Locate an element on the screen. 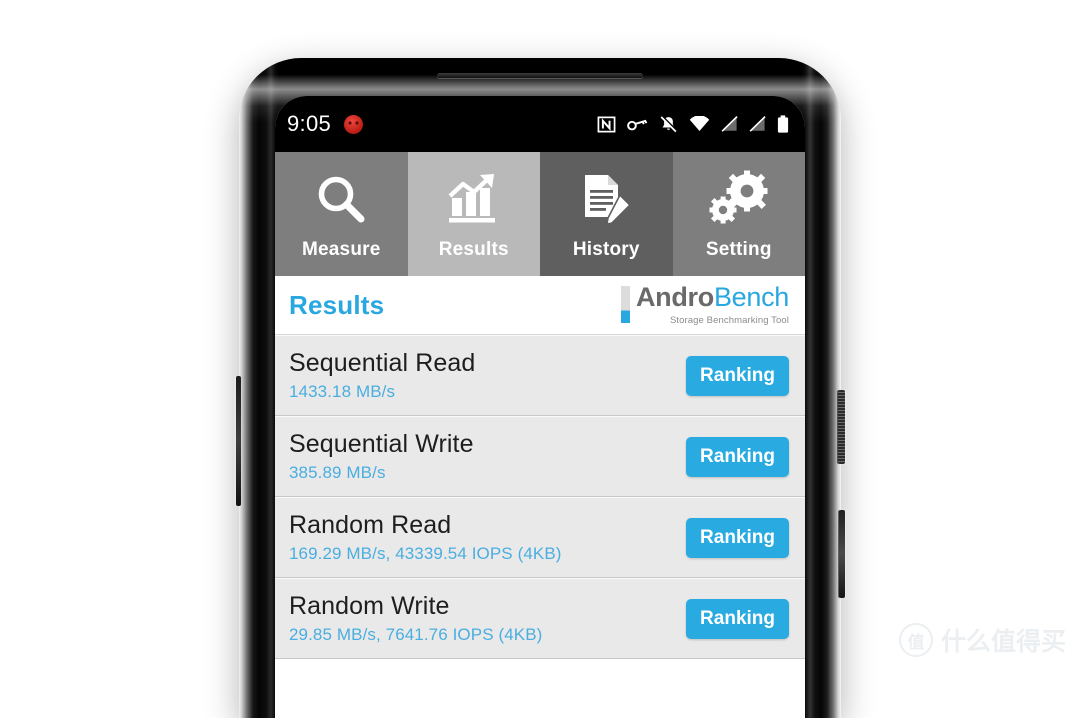  nfc-icon is located at coordinates (606, 124).